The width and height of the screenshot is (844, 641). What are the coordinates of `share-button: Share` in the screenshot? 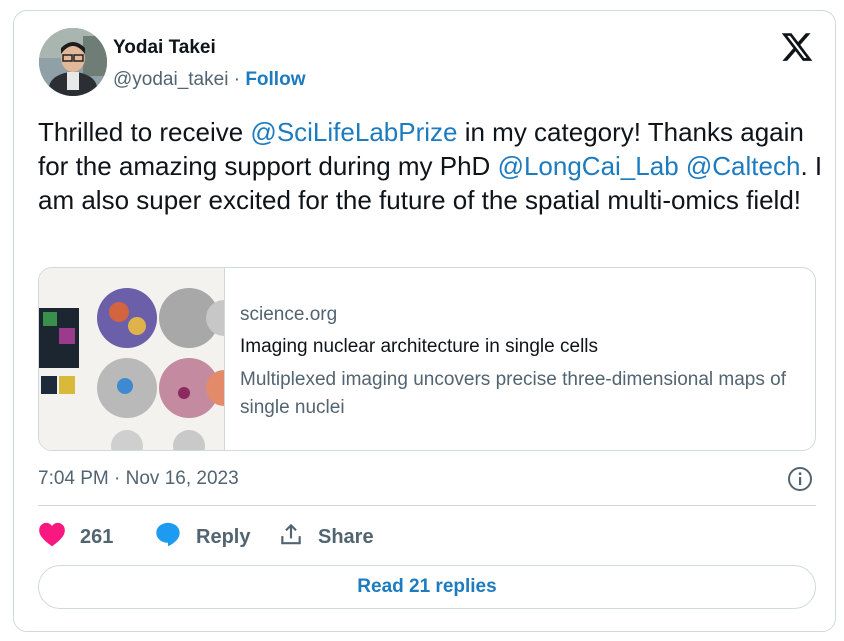 It's located at (326, 537).